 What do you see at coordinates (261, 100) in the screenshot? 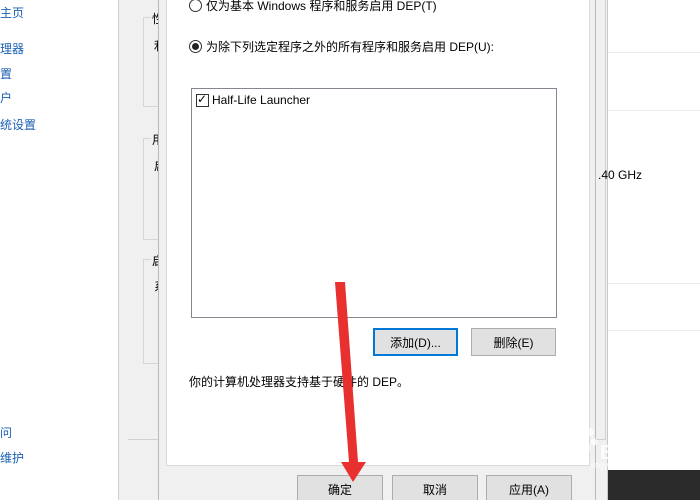
I see `list-item-label: Half-Life Launcher` at bounding box center [261, 100].